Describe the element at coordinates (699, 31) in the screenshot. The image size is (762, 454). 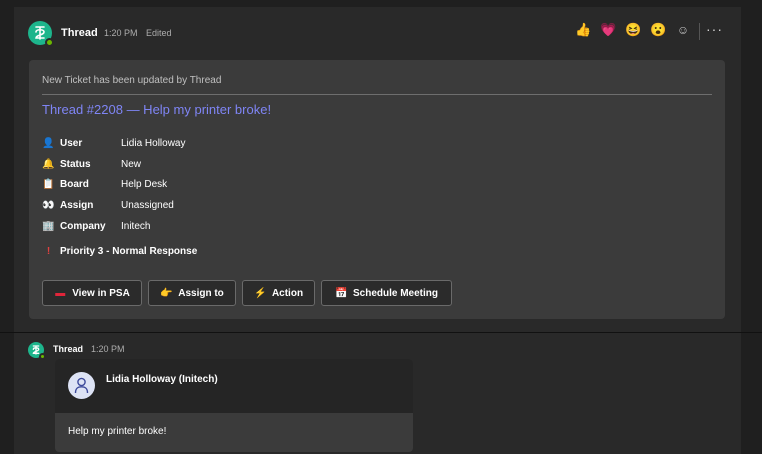
I see `reaction-divider` at that location.